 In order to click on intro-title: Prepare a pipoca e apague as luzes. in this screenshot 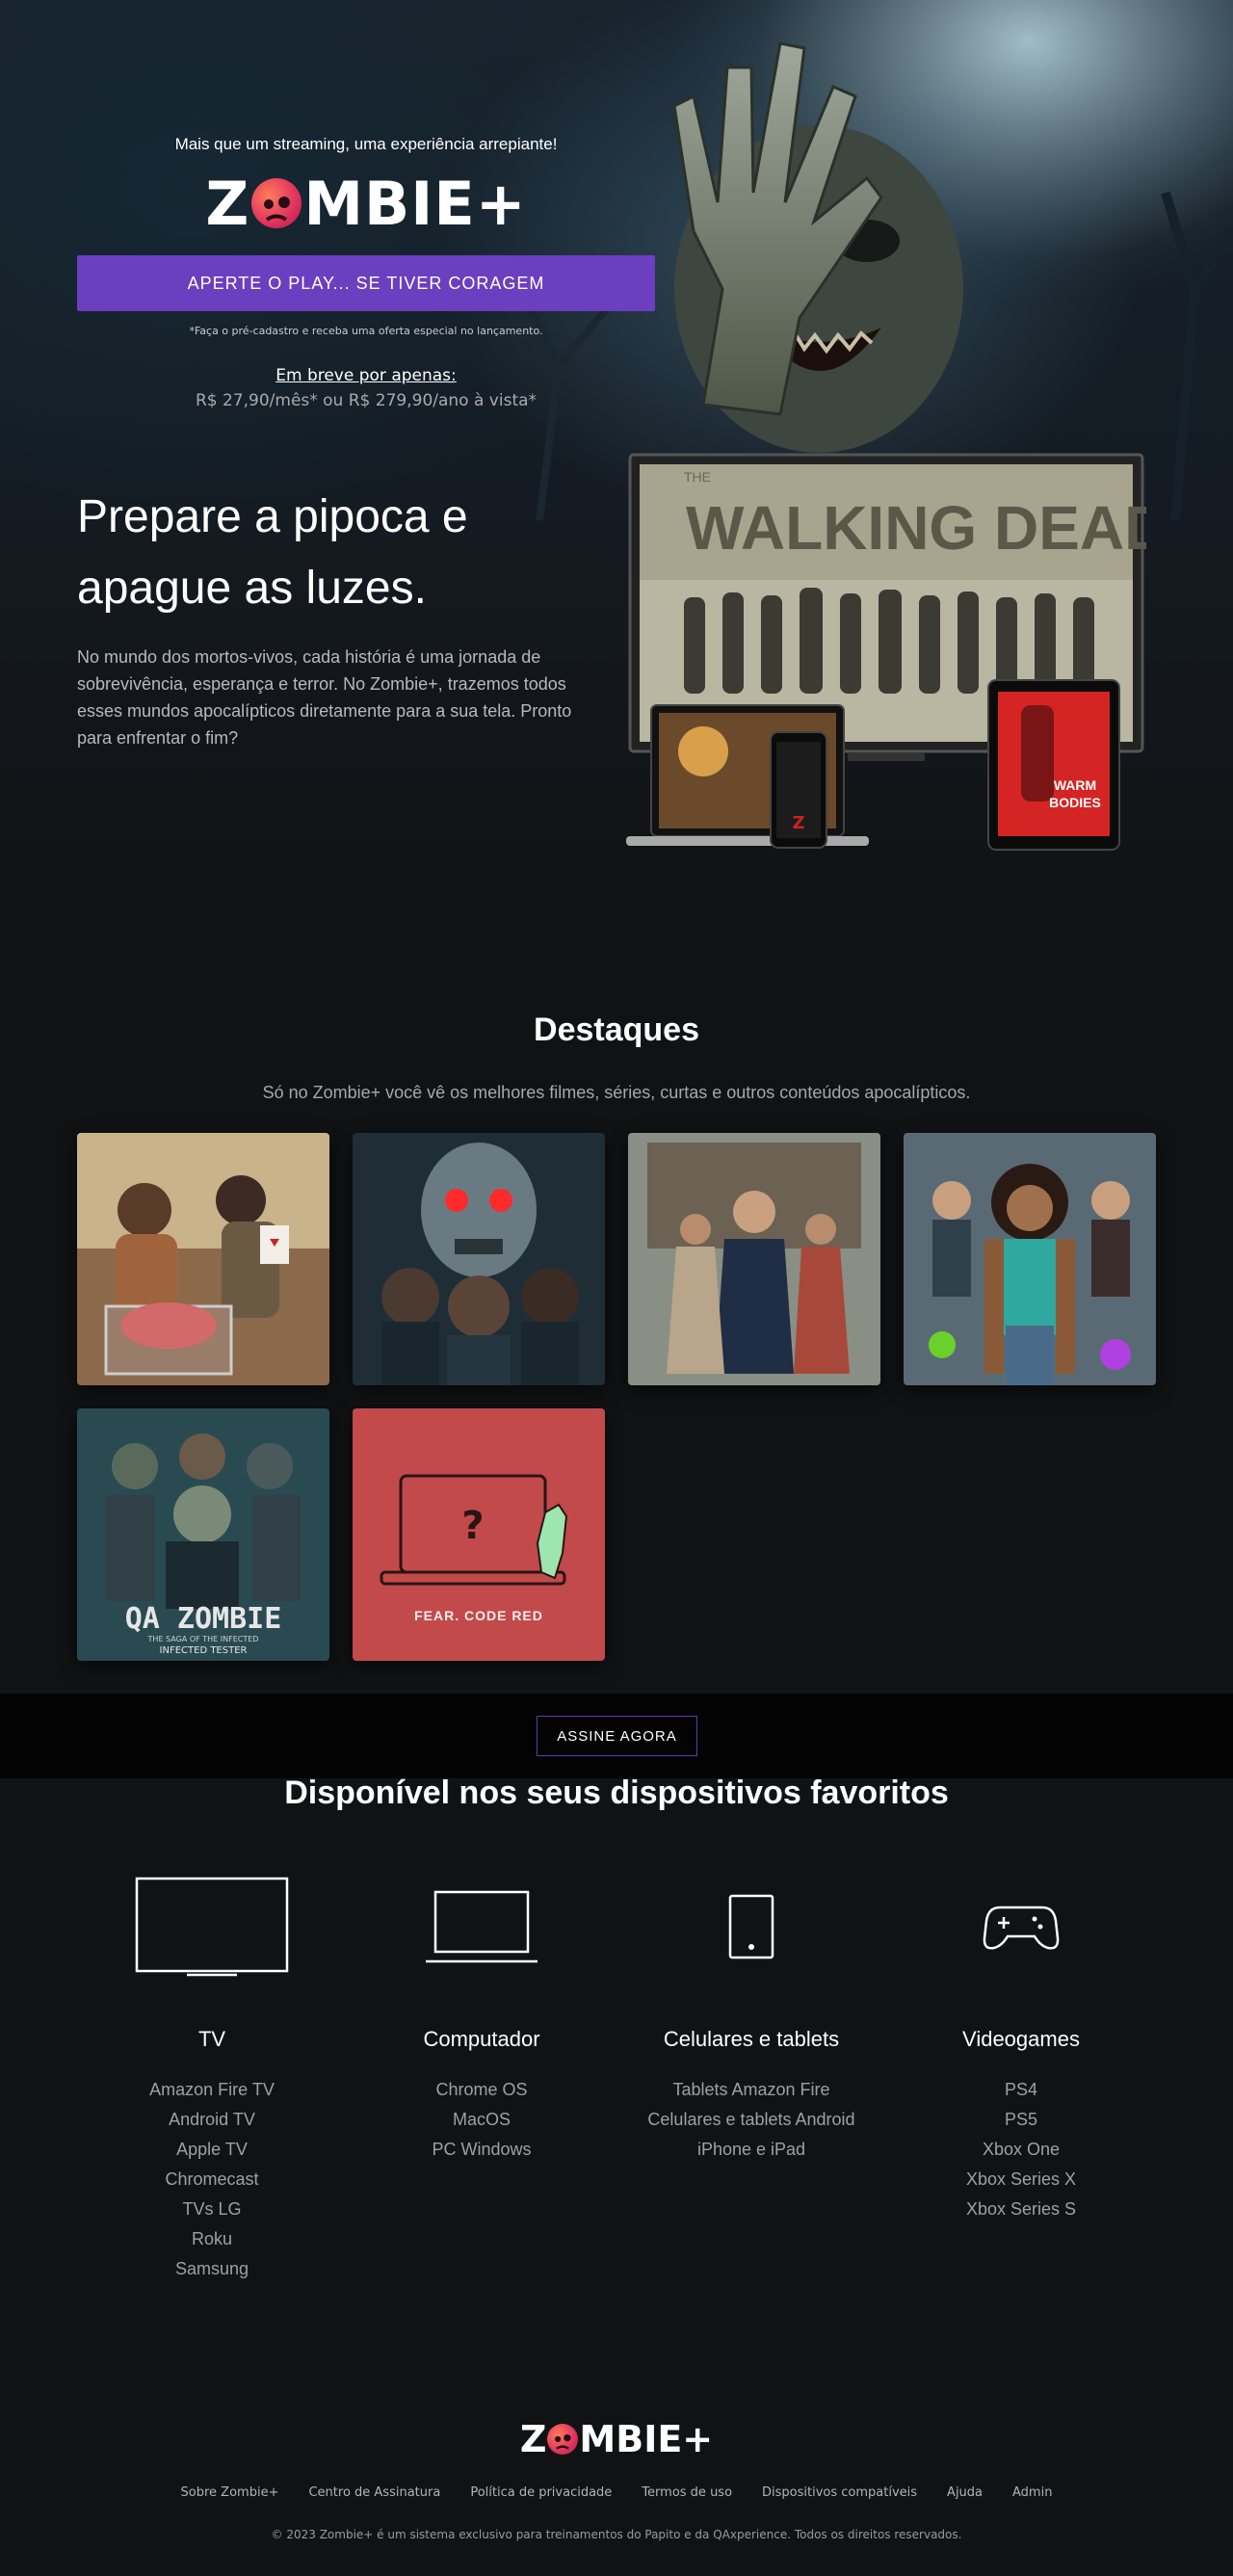, I will do `click(346, 553)`.